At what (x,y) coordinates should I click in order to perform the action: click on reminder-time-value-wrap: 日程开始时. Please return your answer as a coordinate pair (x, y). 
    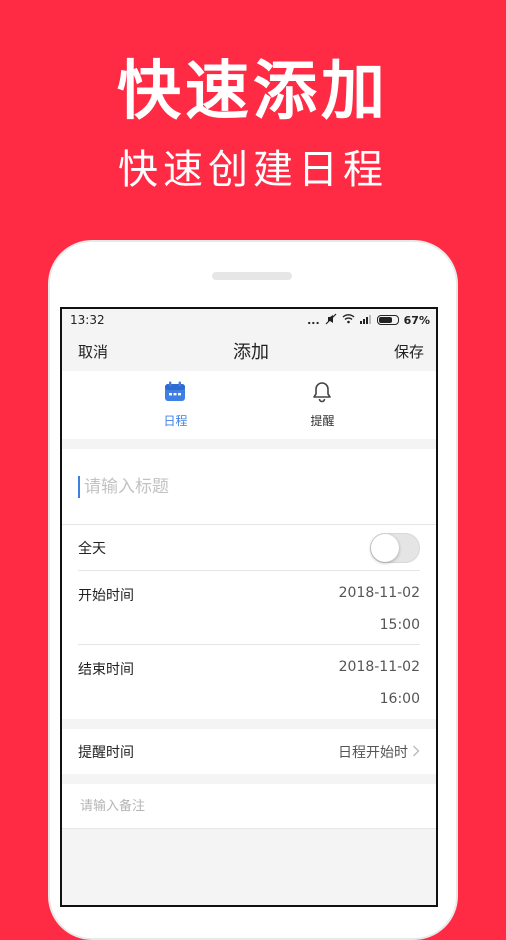
    Looking at the image, I should click on (379, 752).